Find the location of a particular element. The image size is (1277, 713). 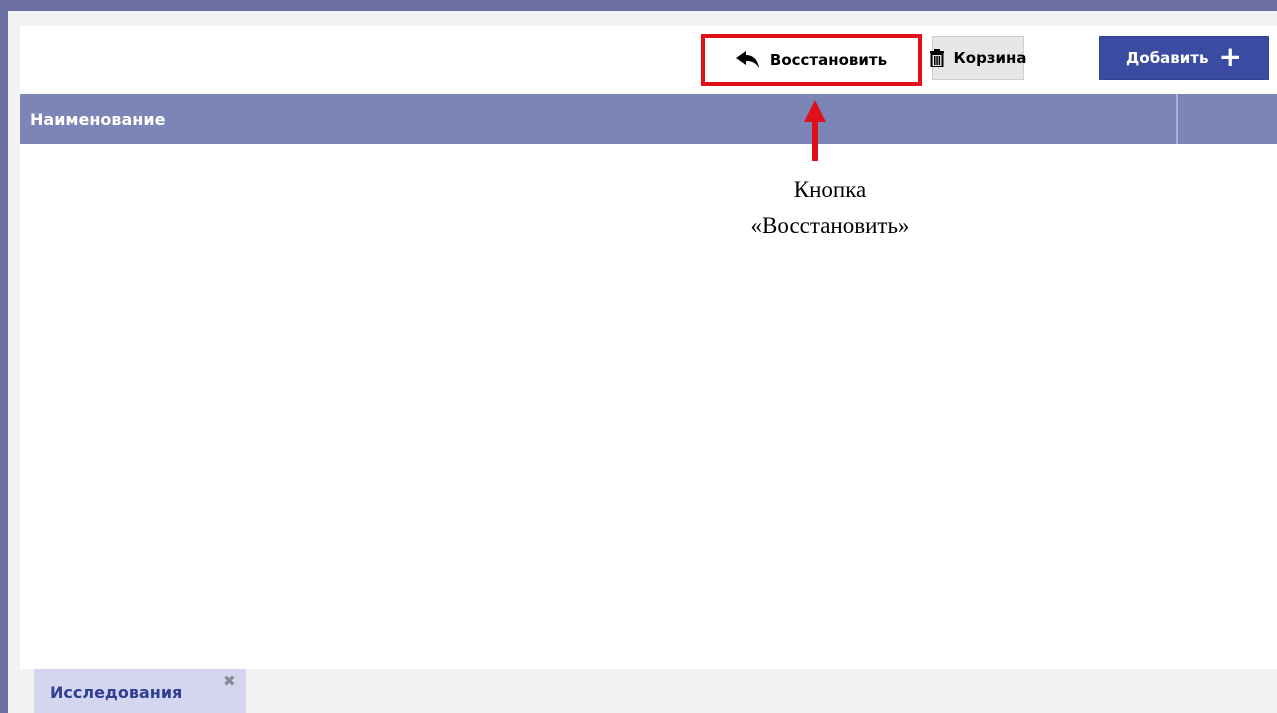

column-separator is located at coordinates (1177, 119).